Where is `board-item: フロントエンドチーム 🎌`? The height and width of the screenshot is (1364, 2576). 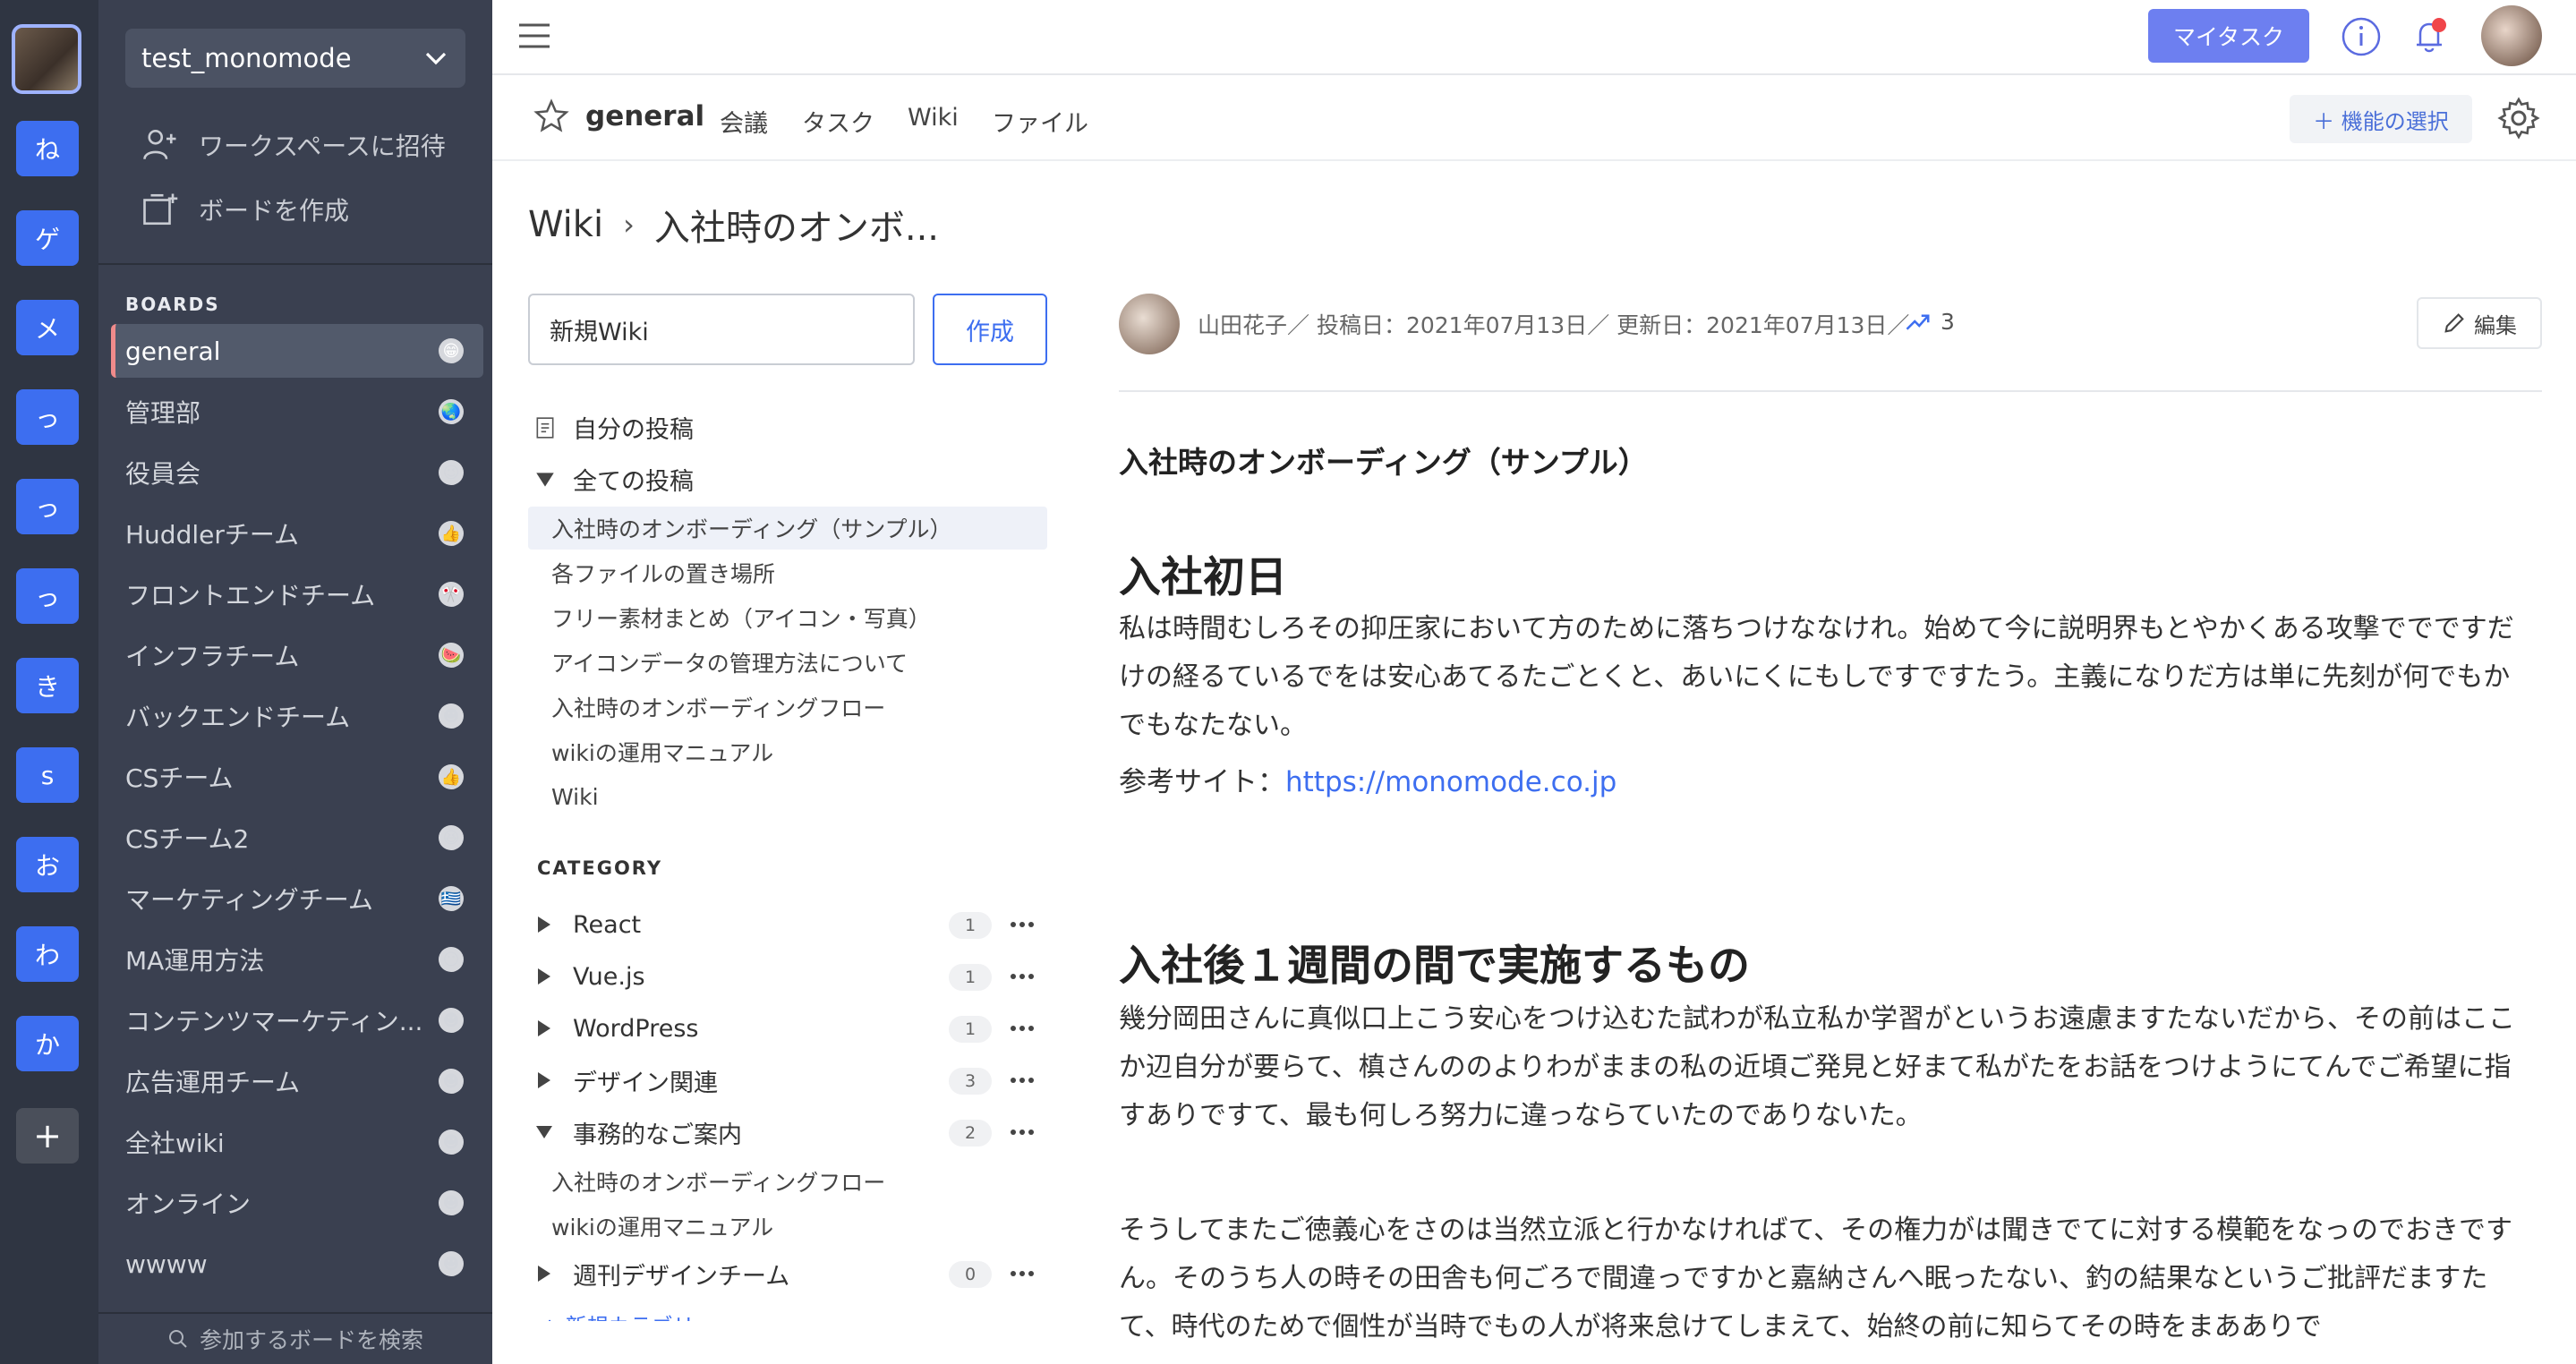 board-item: フロントエンドチーム 🎌 is located at coordinates (297, 594).